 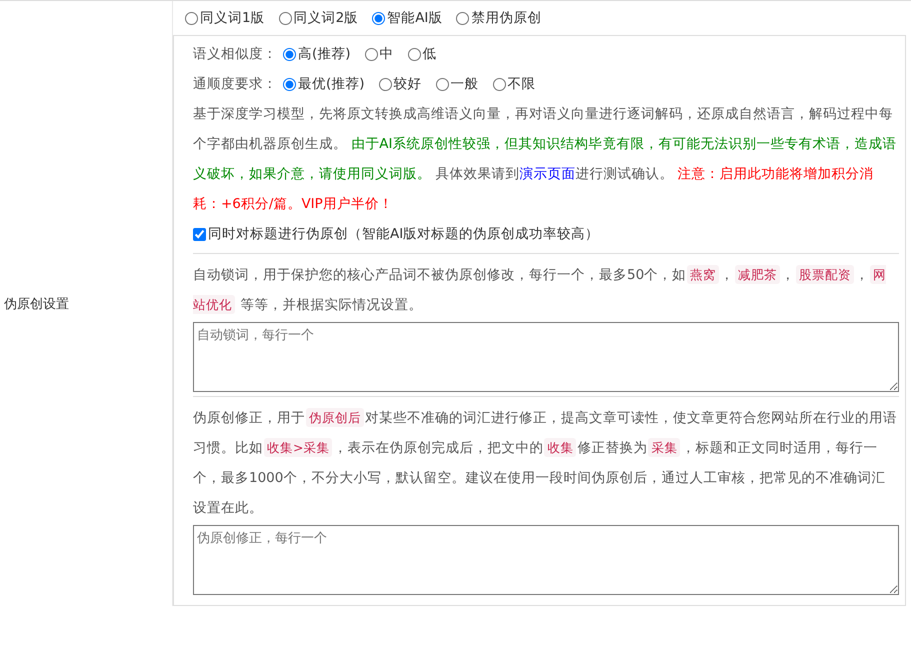 What do you see at coordinates (540, 290) in the screenshot?
I see `description-text: 自动锁词，用于保护您的核心产品词不被伪原创修改，每行一个，最多50个，如 燕窝 ， 减肥茶 ， 股票配资 ， 网站优化 等等，并根据实际情况设置。` at bounding box center [540, 290].